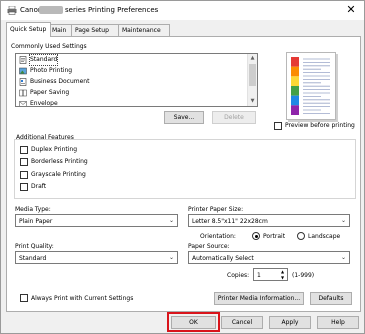  What do you see at coordinates (242, 322) in the screenshot?
I see `cancel-button: Cancel` at bounding box center [242, 322].